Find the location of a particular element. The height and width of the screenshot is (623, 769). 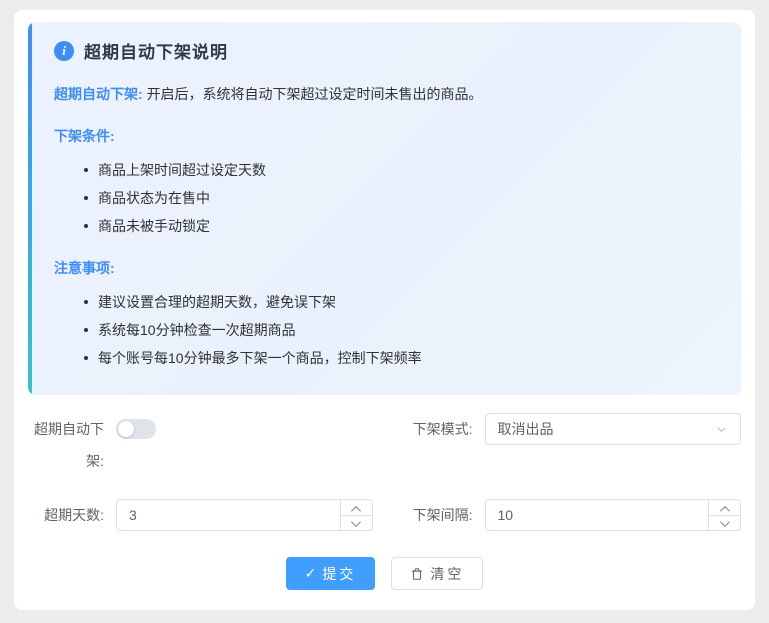

clear-button-label: 清空 is located at coordinates (447, 573).